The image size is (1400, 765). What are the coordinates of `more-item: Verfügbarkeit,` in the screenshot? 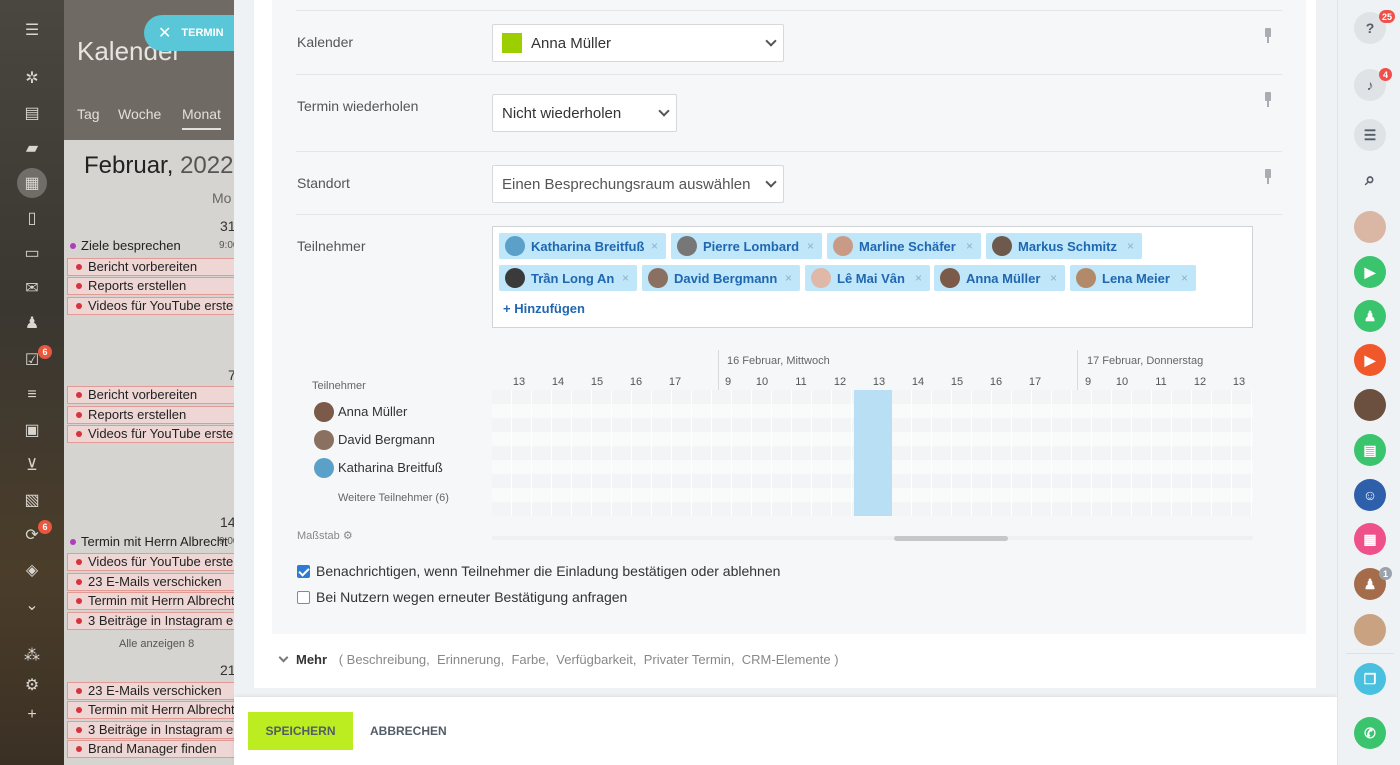 It's located at (596, 659).